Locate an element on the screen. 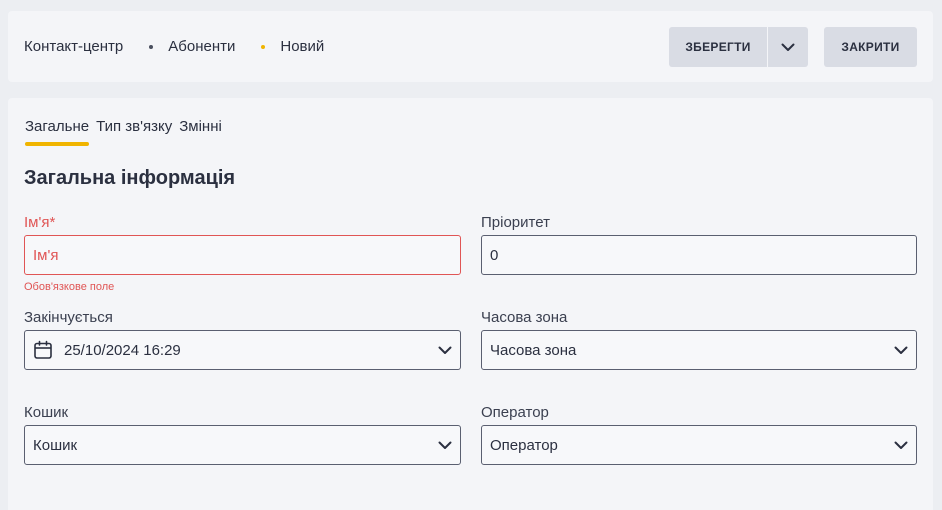 Image resolution: width=942 pixels, height=510 pixels. name-error-text: Обов'язкове поле is located at coordinates (69, 287).